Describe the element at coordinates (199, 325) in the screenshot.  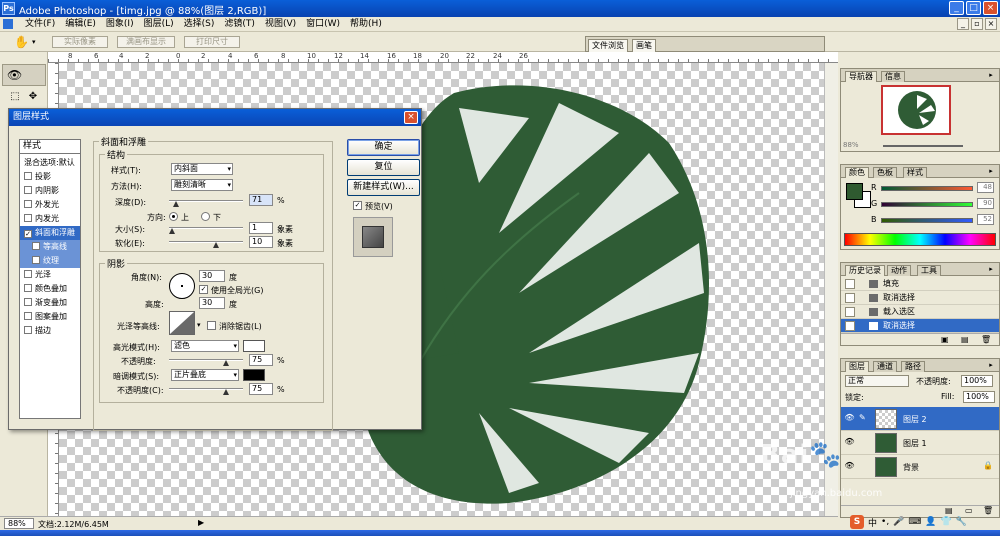
I see `contour-dropdown-icon: ▾` at that location.